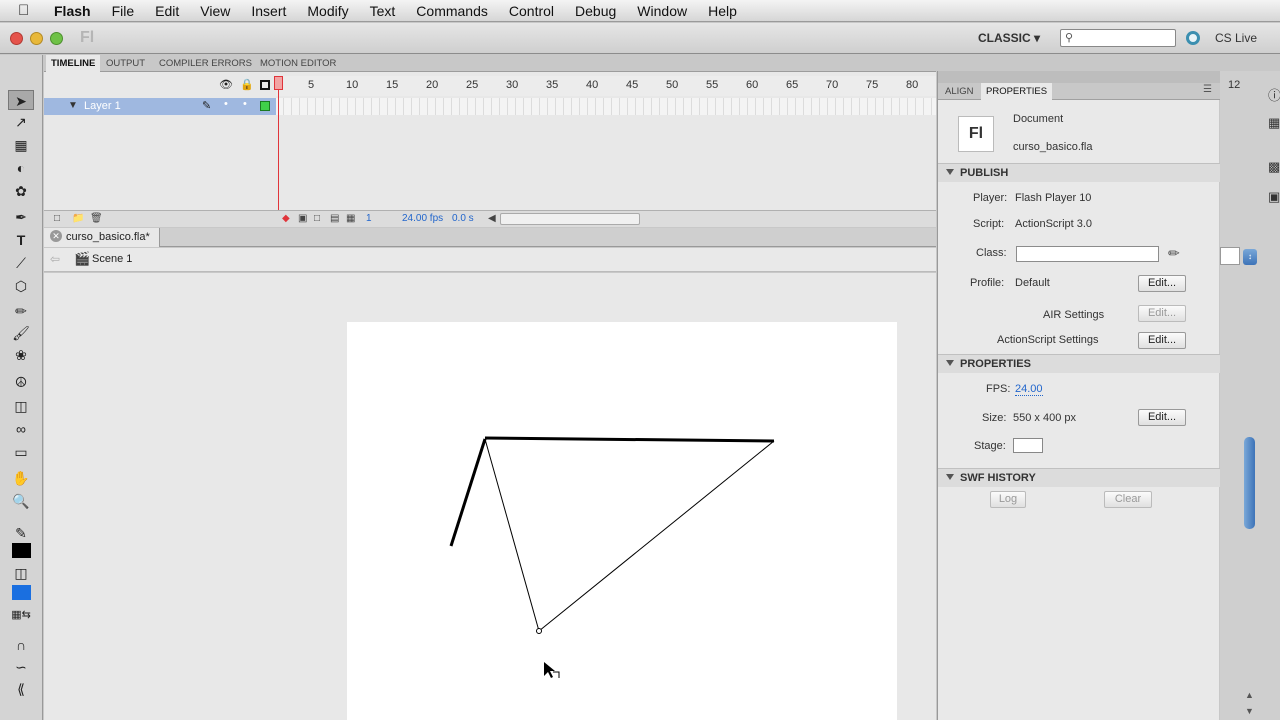  What do you see at coordinates (215, 11) in the screenshot?
I see `menu-view: View` at bounding box center [215, 11].